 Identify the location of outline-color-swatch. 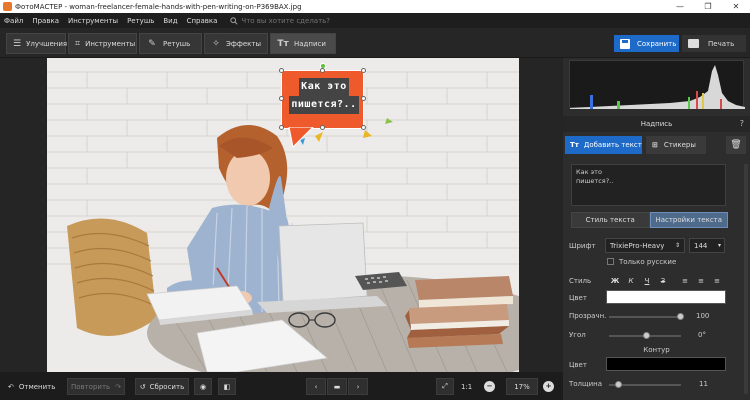
(666, 364).